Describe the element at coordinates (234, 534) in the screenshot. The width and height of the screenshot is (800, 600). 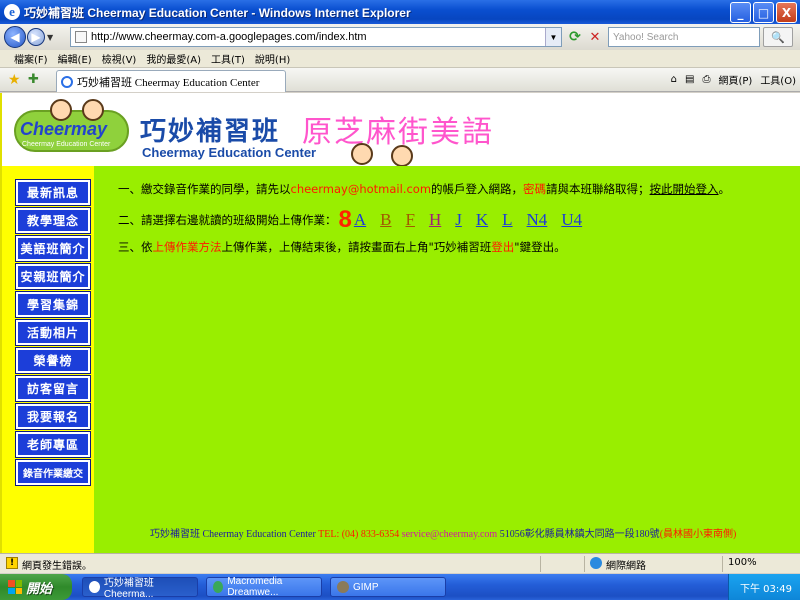
I see `footer-name: 巧妙補習班 Cheermay Education Center` at that location.